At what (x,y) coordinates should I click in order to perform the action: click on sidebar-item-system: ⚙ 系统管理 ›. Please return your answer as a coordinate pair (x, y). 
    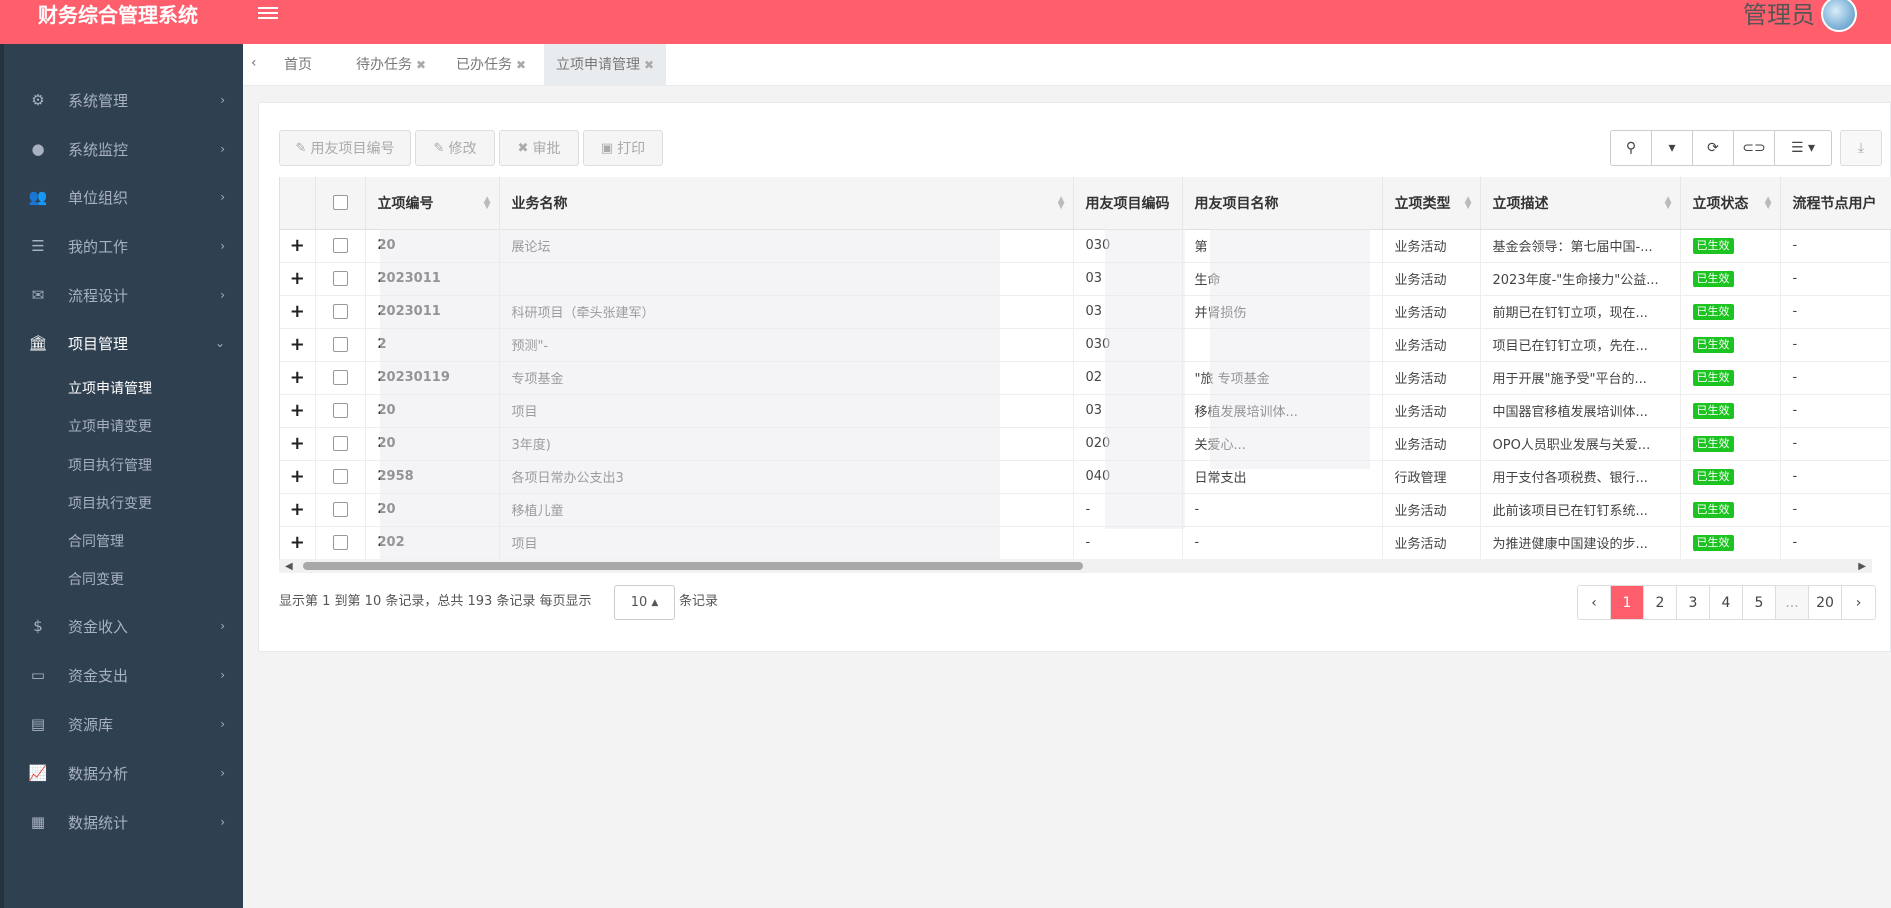
    Looking at the image, I should click on (121, 100).